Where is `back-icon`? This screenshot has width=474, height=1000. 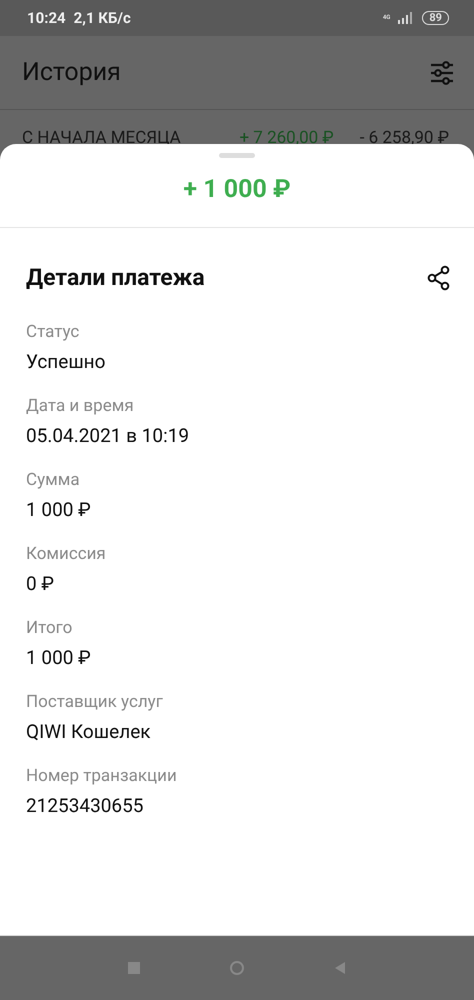 back-icon is located at coordinates (340, 968).